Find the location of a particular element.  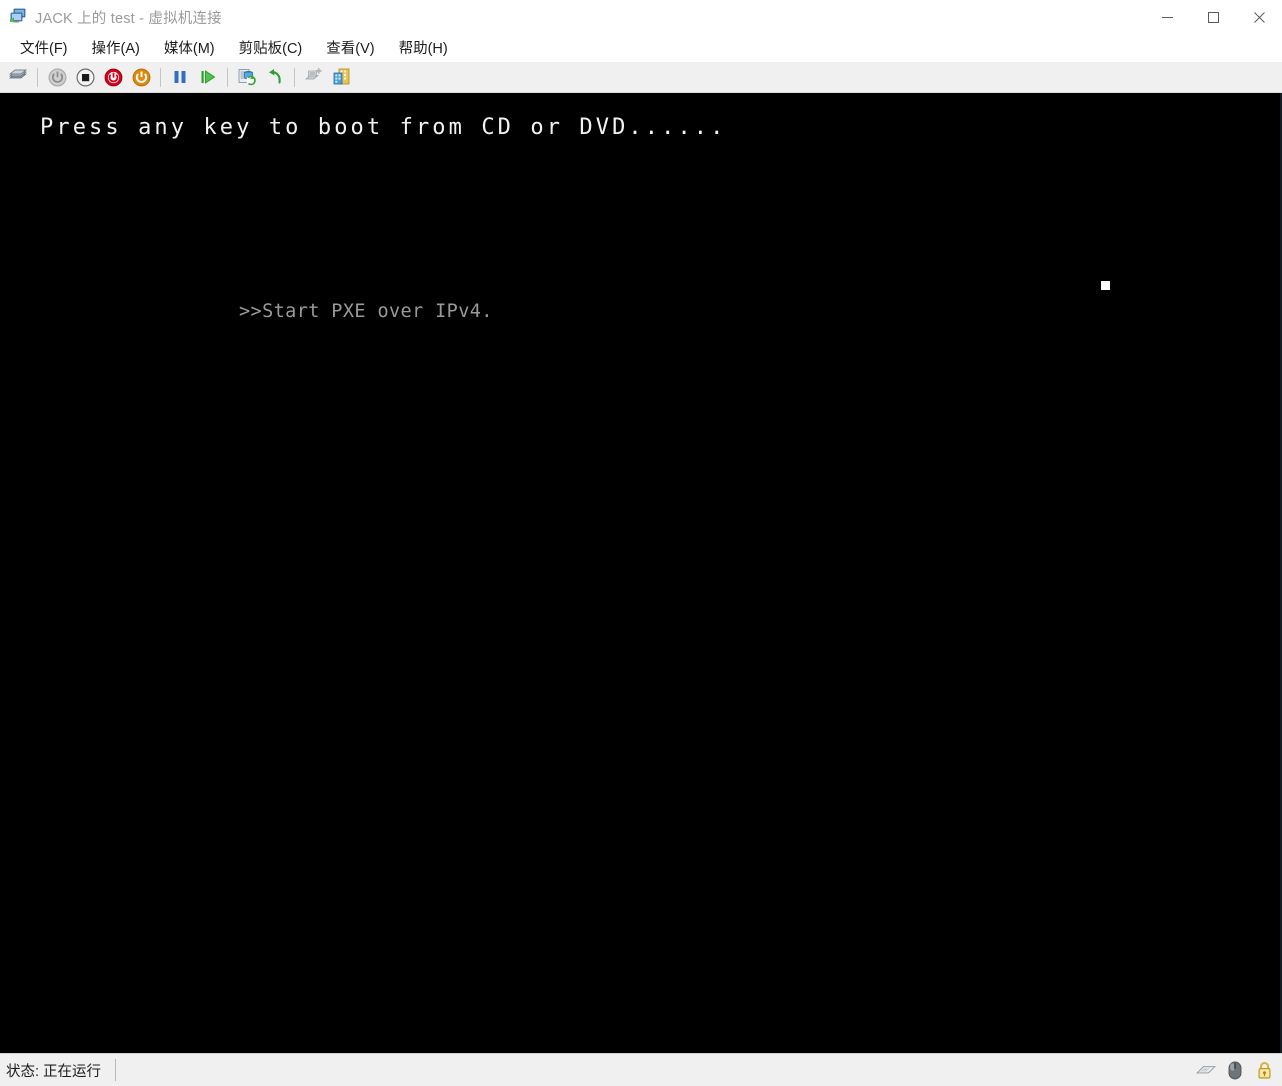

revert-button is located at coordinates (275, 77).